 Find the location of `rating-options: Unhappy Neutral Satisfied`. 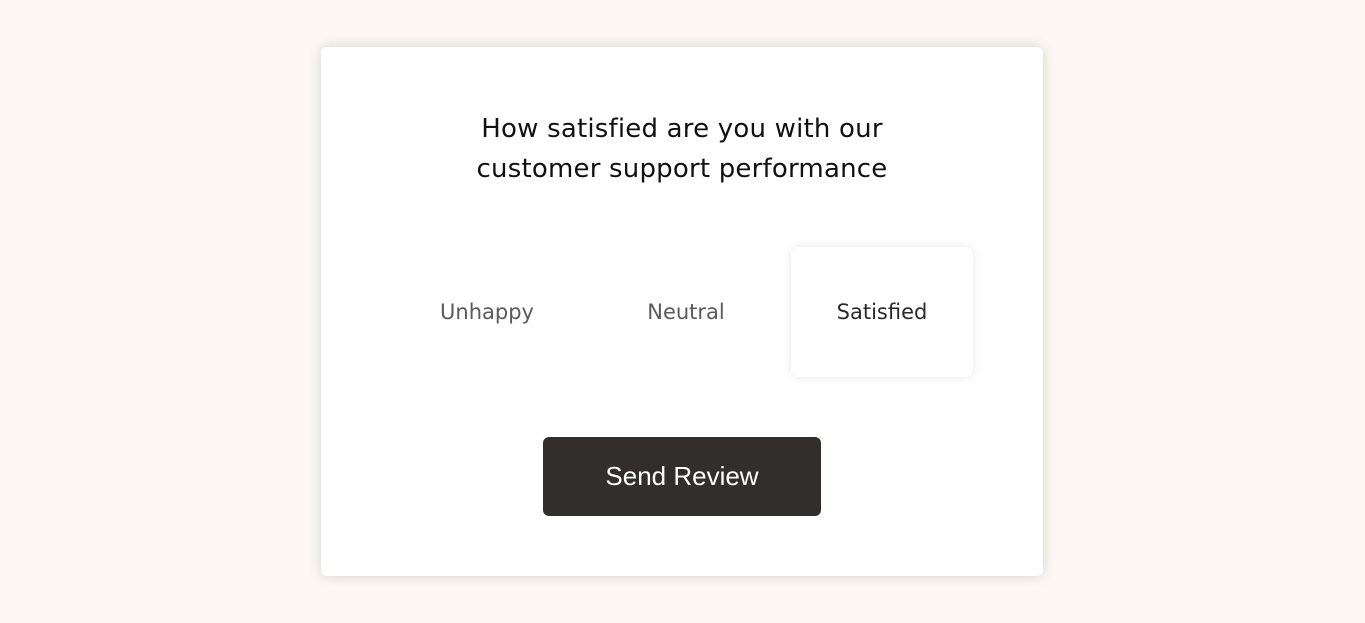

rating-options: Unhappy Neutral Satisfied is located at coordinates (682, 312).